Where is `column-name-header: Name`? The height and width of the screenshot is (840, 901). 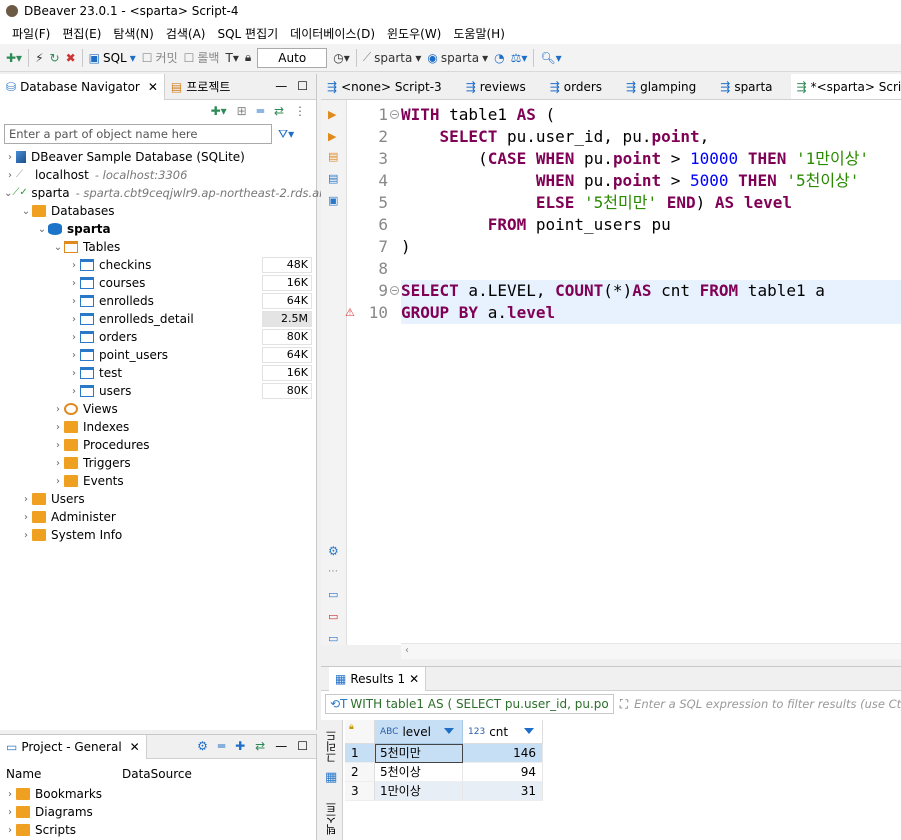
column-name-header: Name is located at coordinates (64, 774).